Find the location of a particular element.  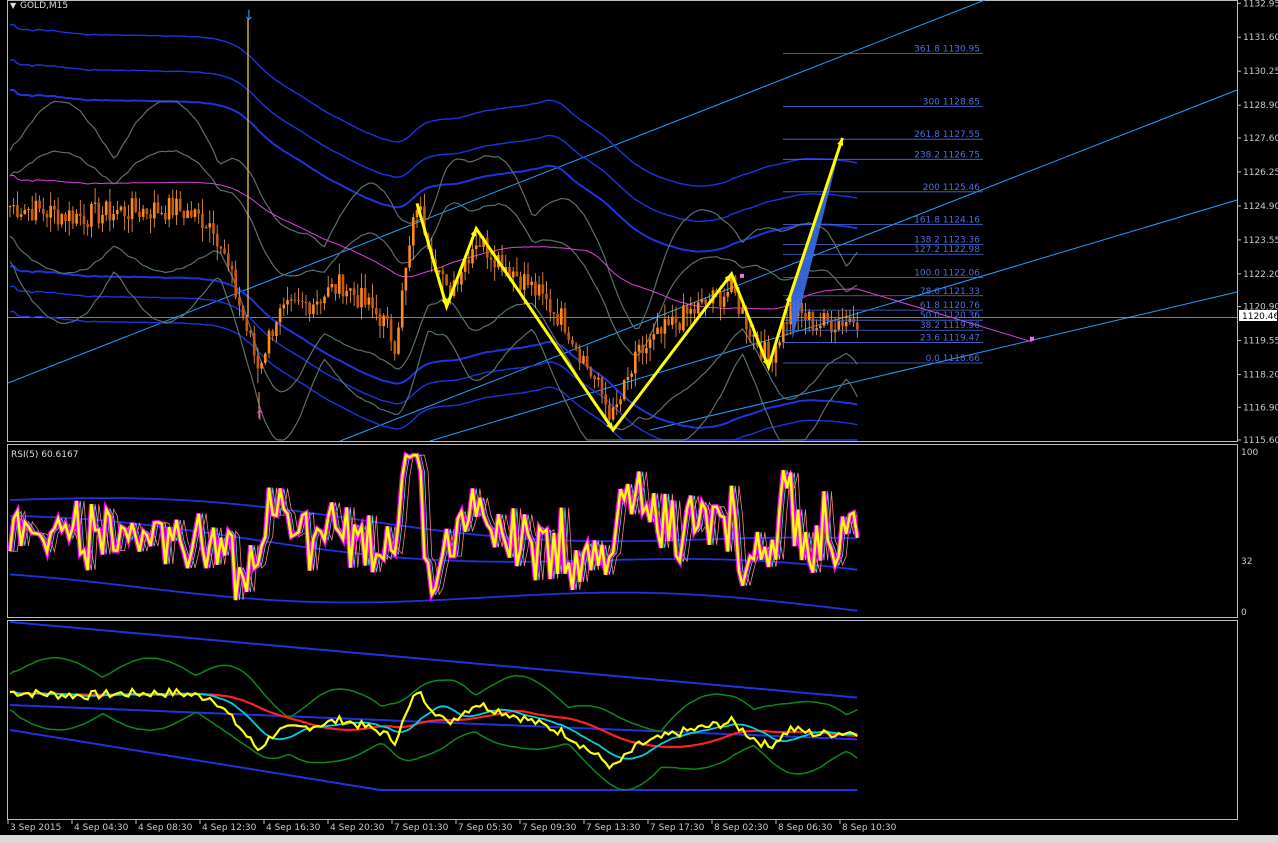

y-tick-label: 1123.55 is located at coordinates (1260, 241).